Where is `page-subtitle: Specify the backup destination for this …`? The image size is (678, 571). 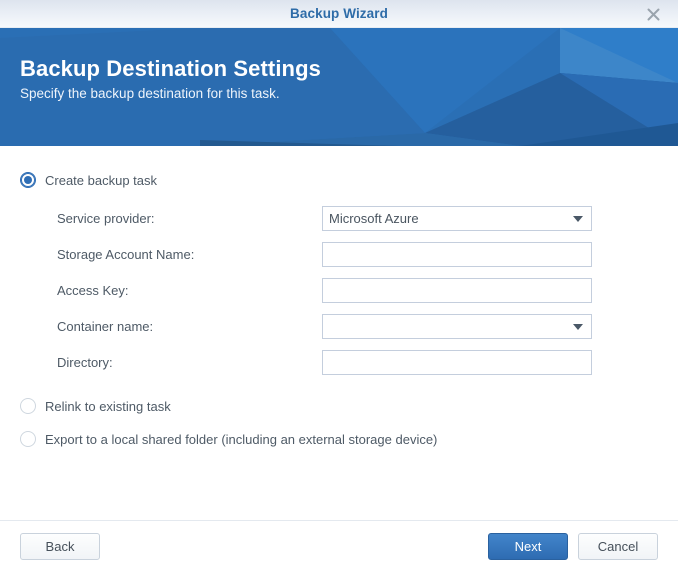
page-subtitle: Specify the backup destination for this … is located at coordinates (150, 93).